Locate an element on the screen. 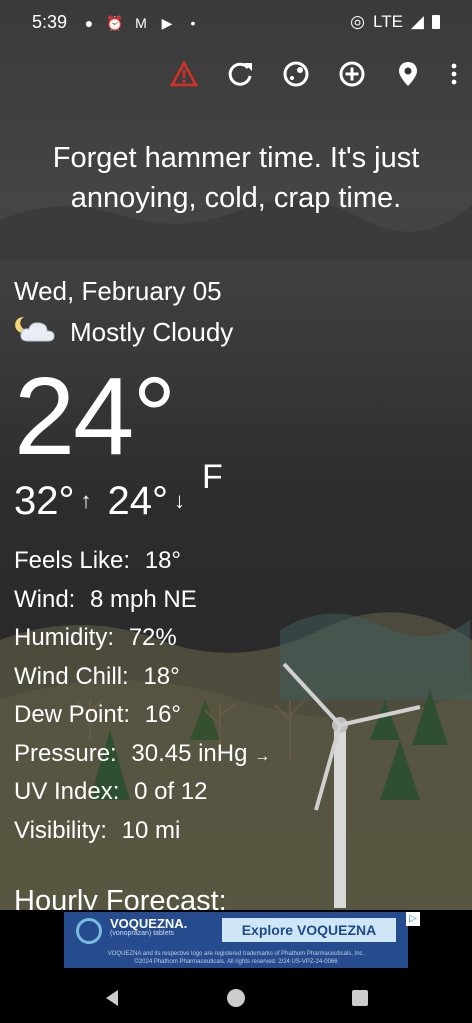 This screenshot has width=472, height=1023. ad-subtitle: (vonoprazan) tablets is located at coordinates (142, 933).